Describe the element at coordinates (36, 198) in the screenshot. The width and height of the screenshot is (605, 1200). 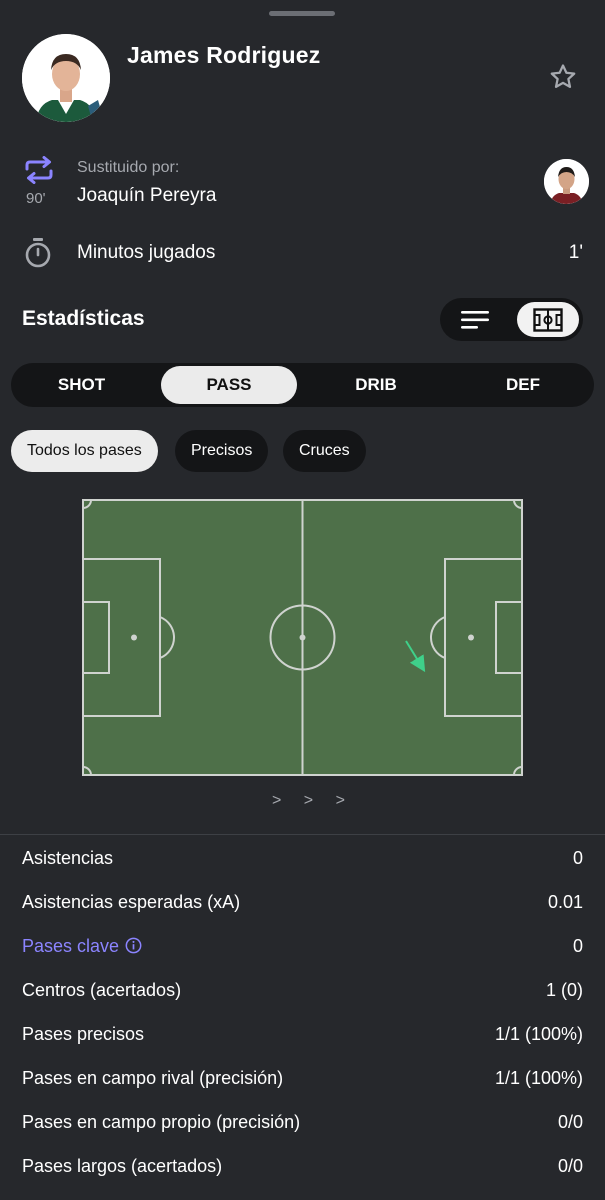
I see `substitution-minute: 90'` at that location.